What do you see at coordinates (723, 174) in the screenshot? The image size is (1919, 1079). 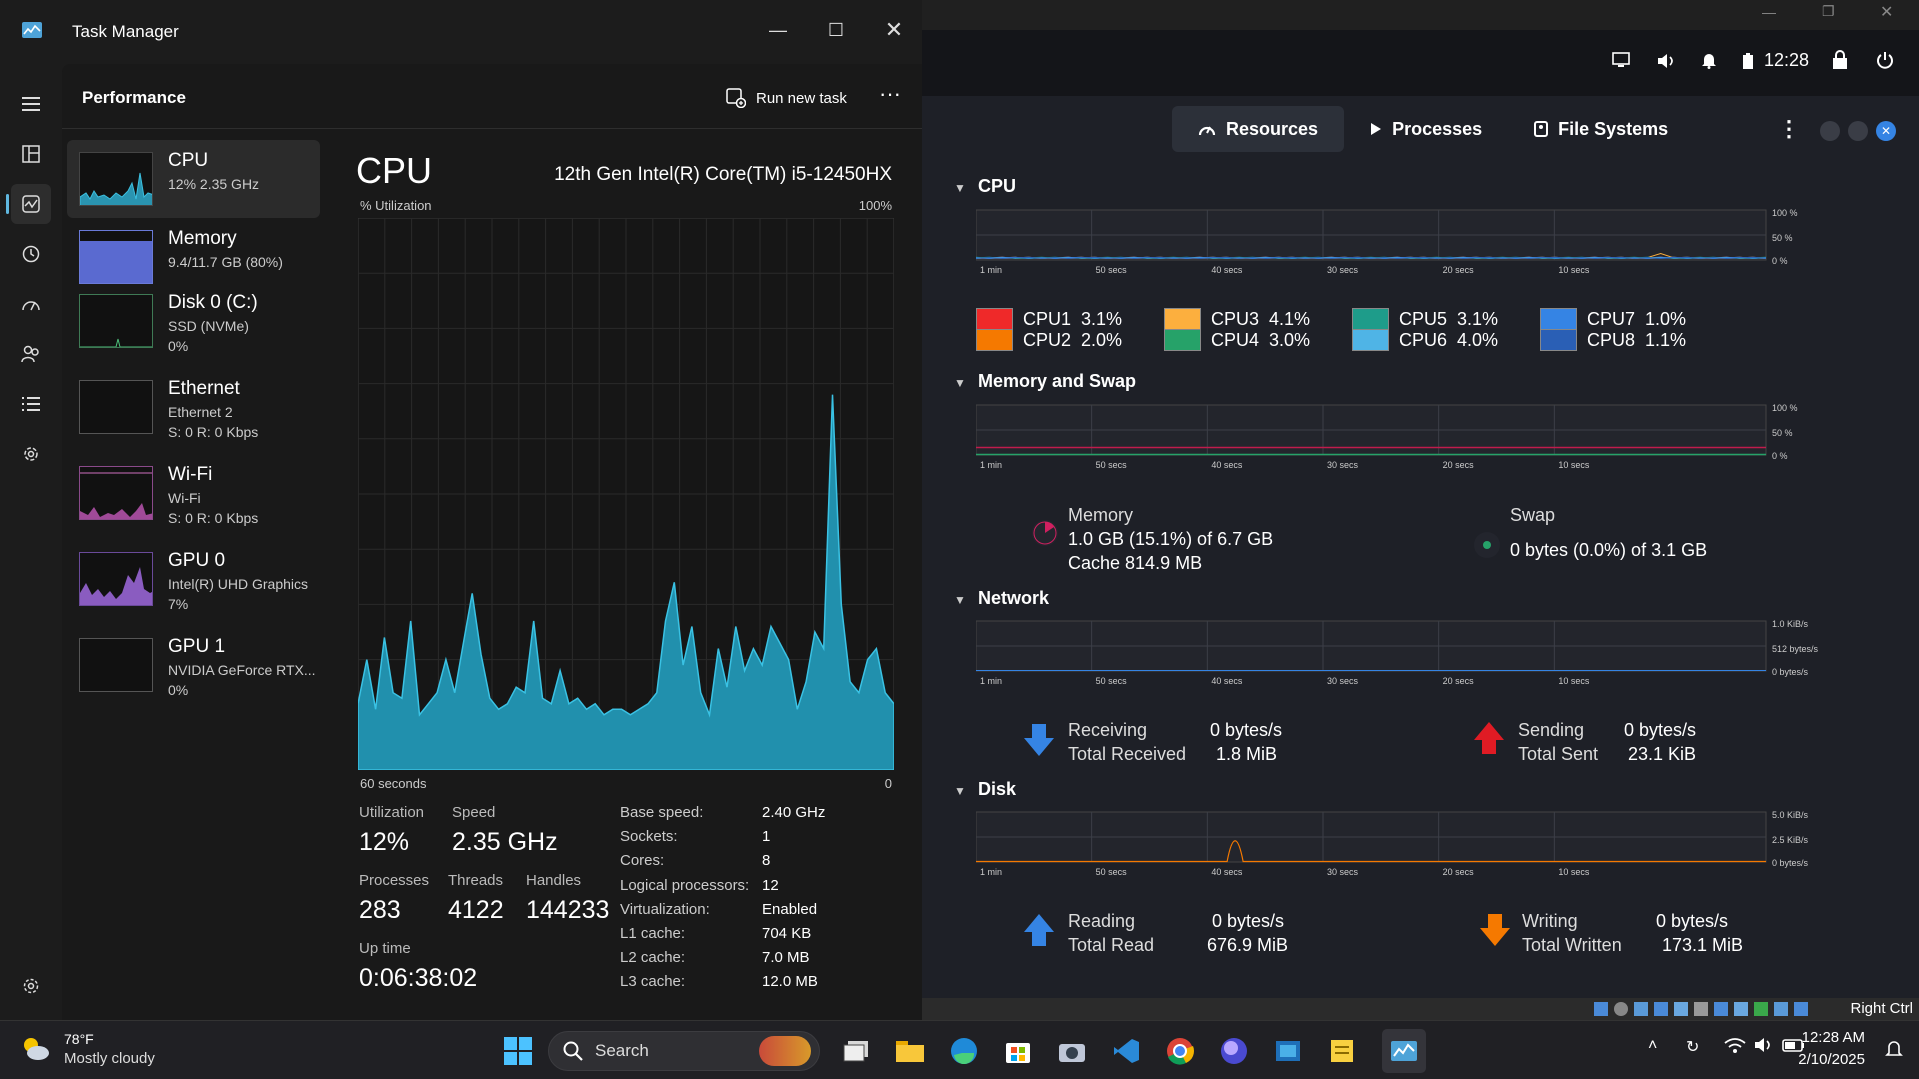 I see `cpu-model: 12th Gen Intel(R) Core(TM) i5-12450HX` at bounding box center [723, 174].